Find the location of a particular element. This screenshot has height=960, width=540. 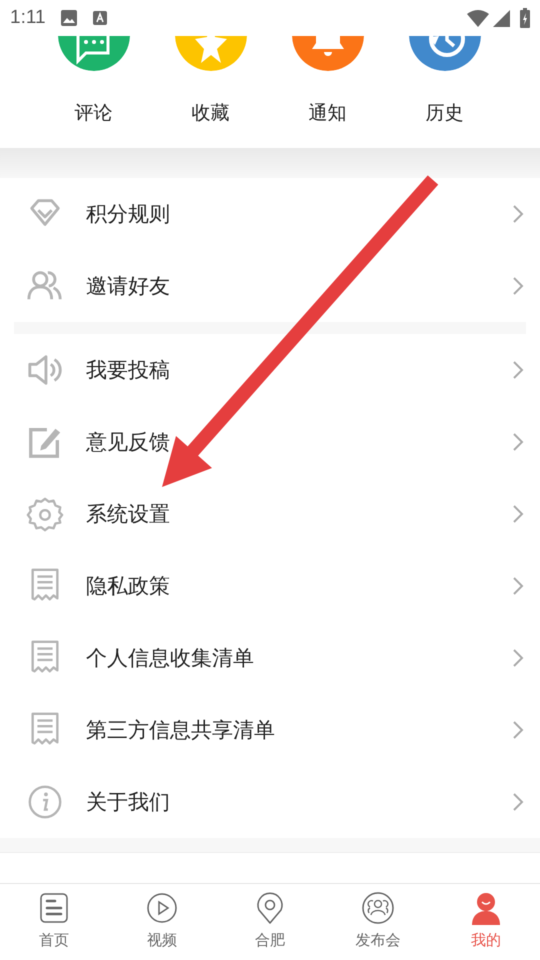

shortcut-label: 历史 is located at coordinates (445, 113).